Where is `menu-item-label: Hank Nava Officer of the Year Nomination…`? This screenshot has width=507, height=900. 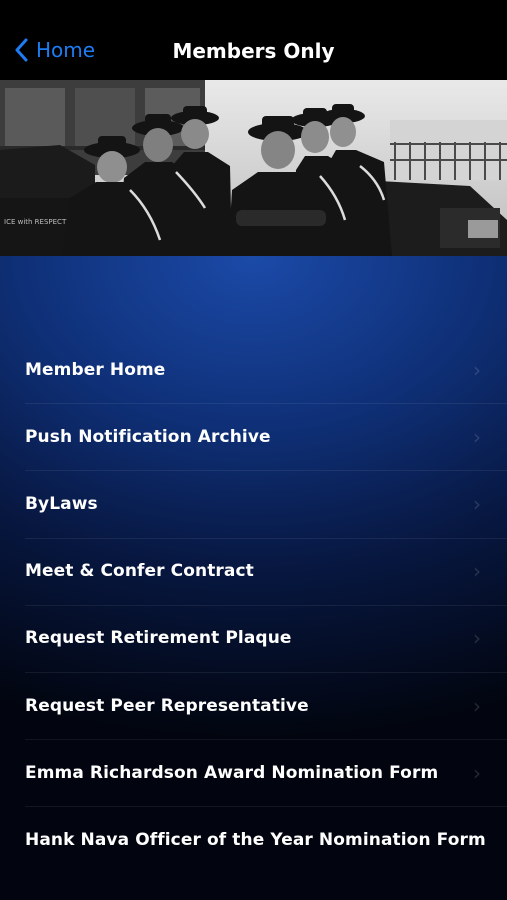
menu-item-label: Hank Nava Officer of the Year Nomination… is located at coordinates (255, 839).